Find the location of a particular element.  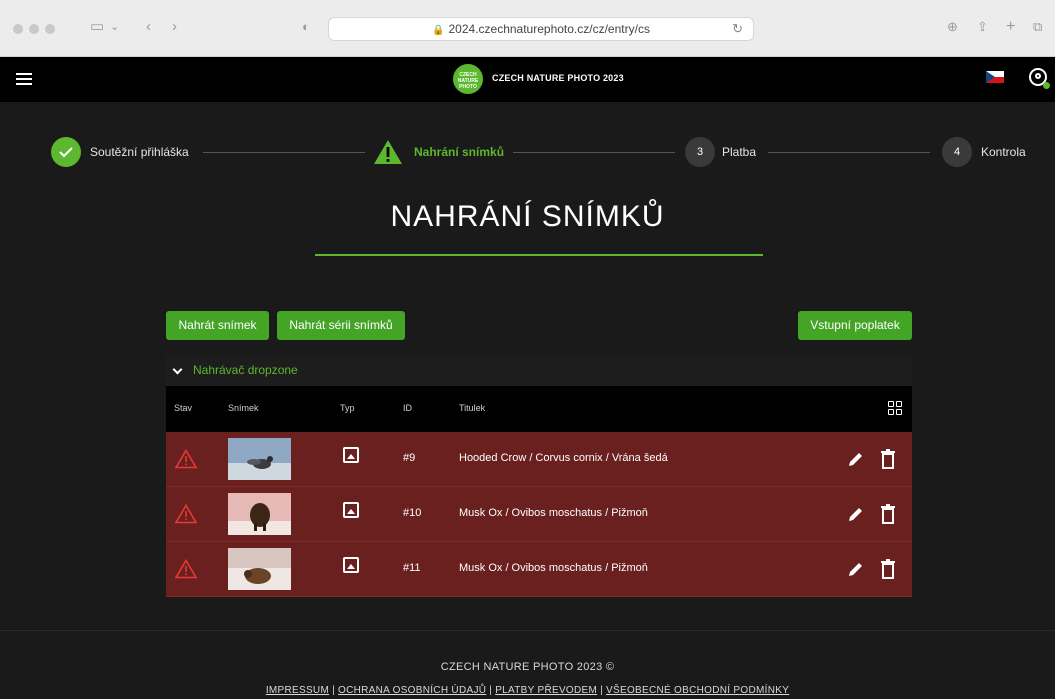

step-label-review: Kontrola is located at coordinates (1003, 152).